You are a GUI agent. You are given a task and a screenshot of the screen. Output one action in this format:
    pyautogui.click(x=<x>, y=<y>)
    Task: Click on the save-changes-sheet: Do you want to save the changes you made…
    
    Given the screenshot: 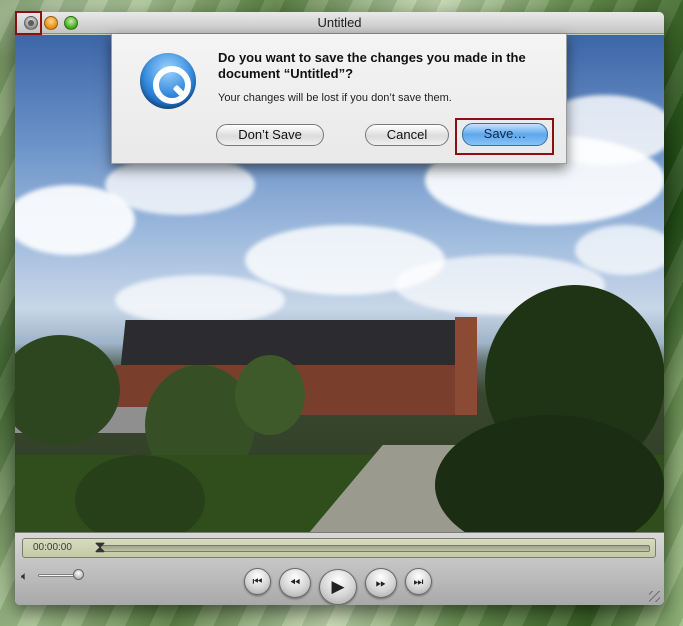 What is the action you would take?
    pyautogui.click(x=339, y=99)
    